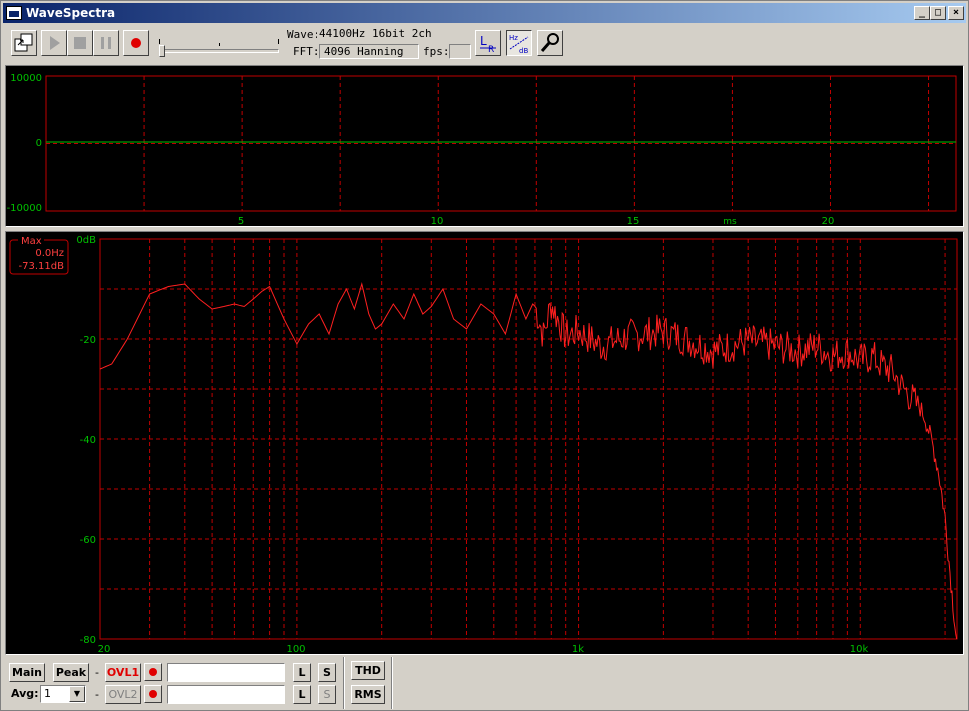 The image size is (969, 711). I want to click on thd-button: THD, so click(368, 670).